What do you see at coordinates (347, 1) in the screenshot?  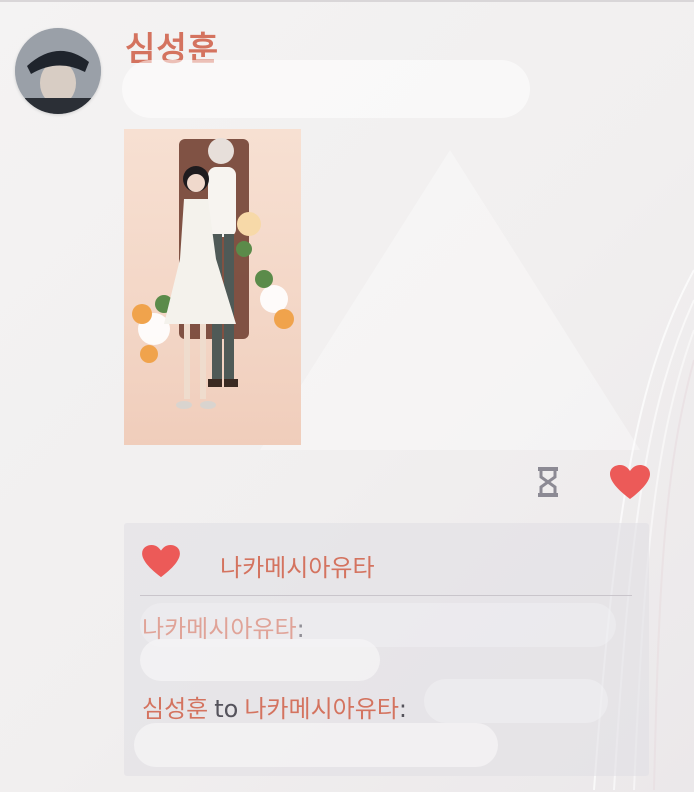 I see `top-divider` at bounding box center [347, 1].